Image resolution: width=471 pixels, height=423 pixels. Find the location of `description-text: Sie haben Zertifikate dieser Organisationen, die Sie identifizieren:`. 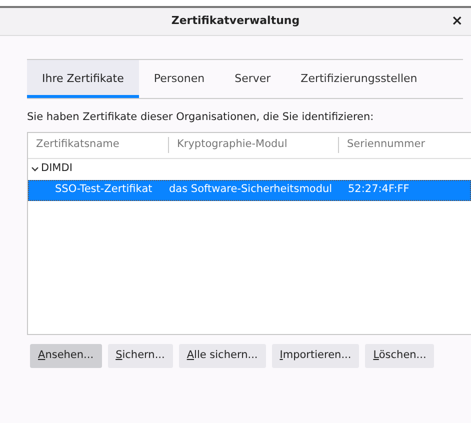

description-text: Sie haben Zertifikate dieser Organisationen, die Sie identifizieren: is located at coordinates (201, 117).